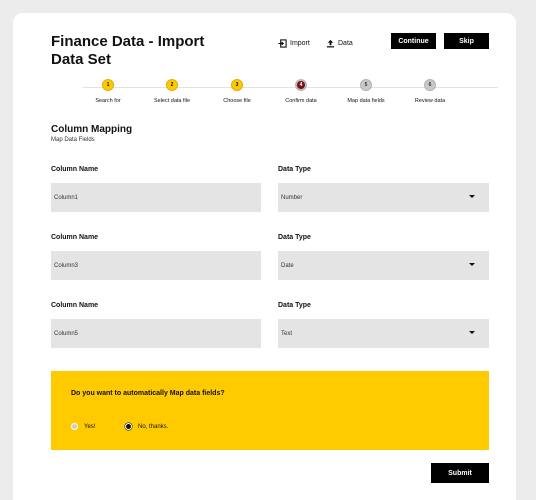 The height and width of the screenshot is (500, 536). Describe the element at coordinates (383, 265) in the screenshot. I see `data-type-select: Date` at that location.